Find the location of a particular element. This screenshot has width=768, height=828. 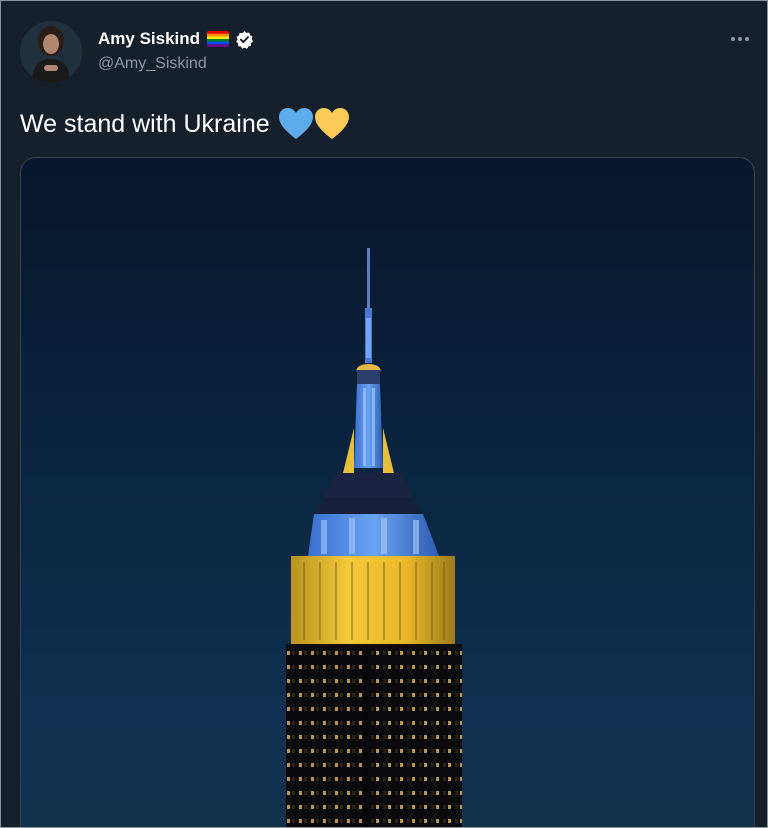

author-display-name: Amy Siskind is located at coordinates (149, 39).